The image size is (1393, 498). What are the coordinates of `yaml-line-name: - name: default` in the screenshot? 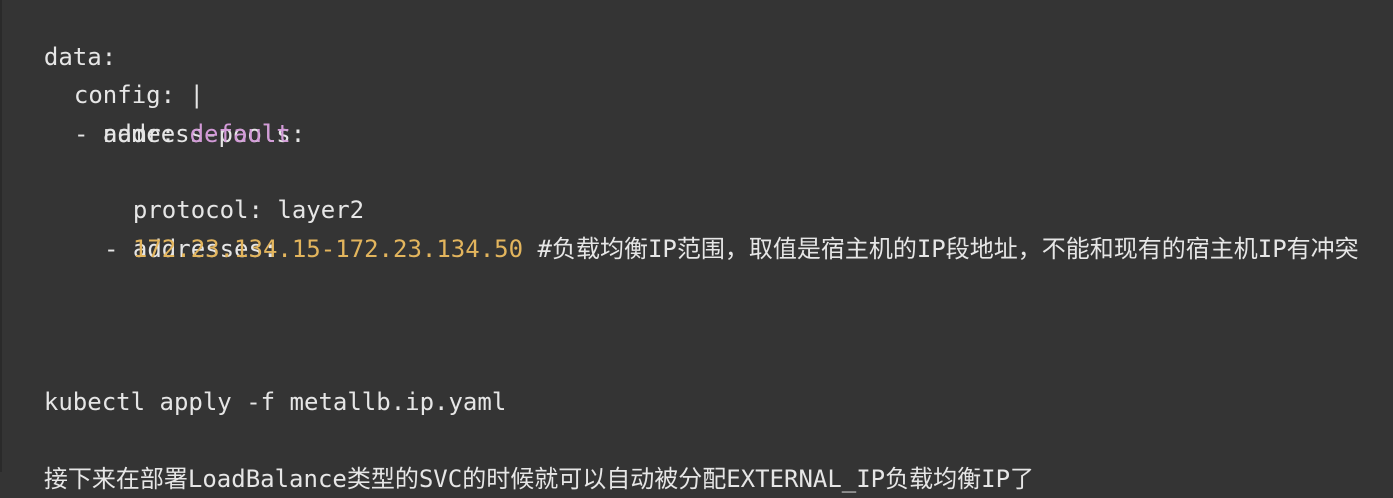 It's located at (153, 134).